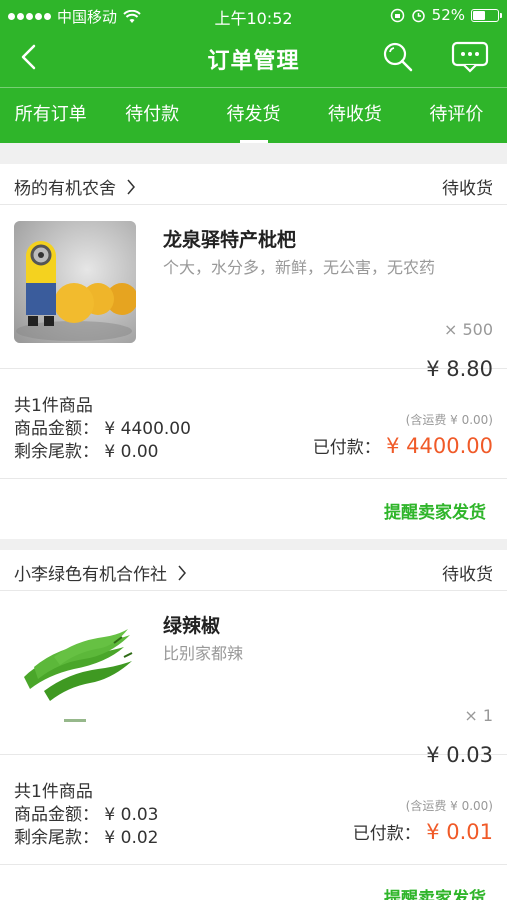  I want to click on paid-amount: ¥ 4400.00, so click(439, 446).